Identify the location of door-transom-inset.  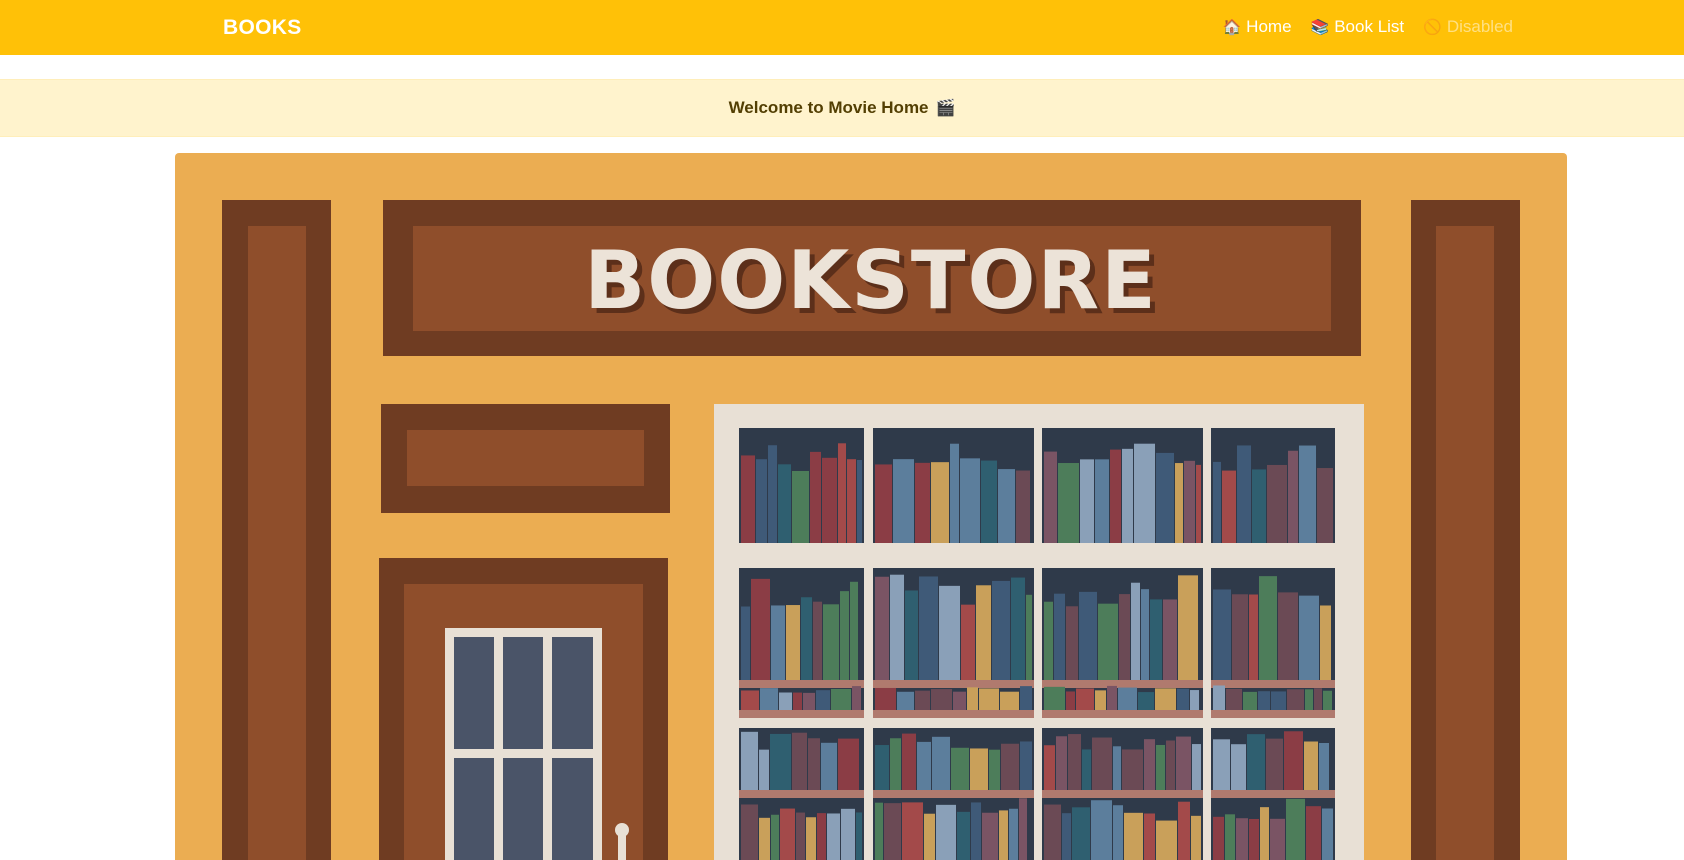
(525, 458).